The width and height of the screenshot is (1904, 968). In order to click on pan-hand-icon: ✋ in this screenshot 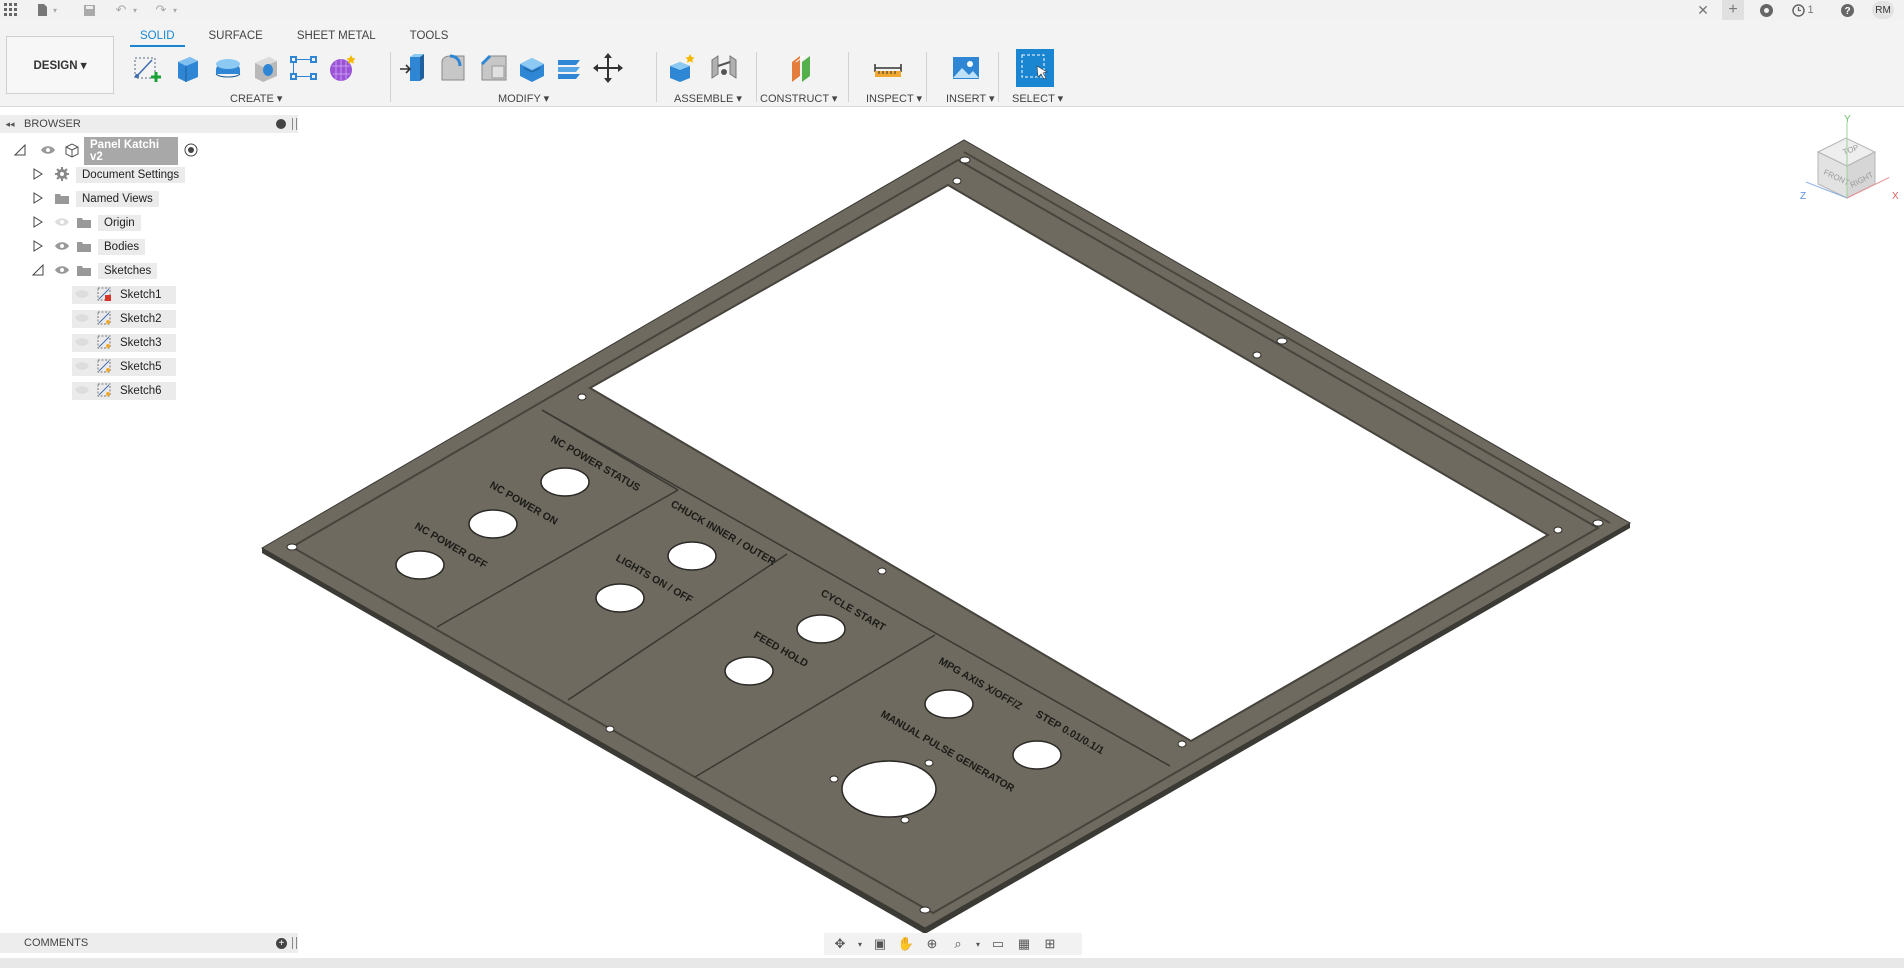, I will do `click(906, 944)`.